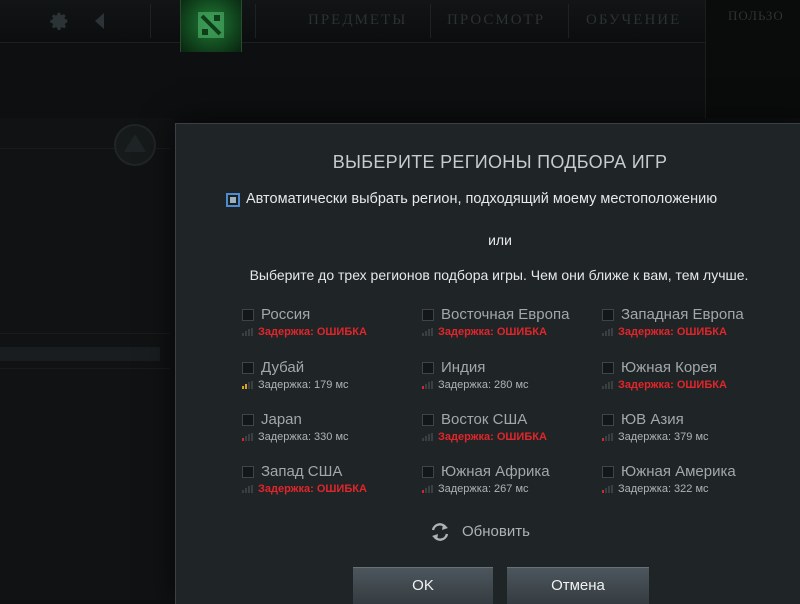 Image resolution: width=800 pixels, height=604 pixels. I want to click on ok-button: OK, so click(423, 585).